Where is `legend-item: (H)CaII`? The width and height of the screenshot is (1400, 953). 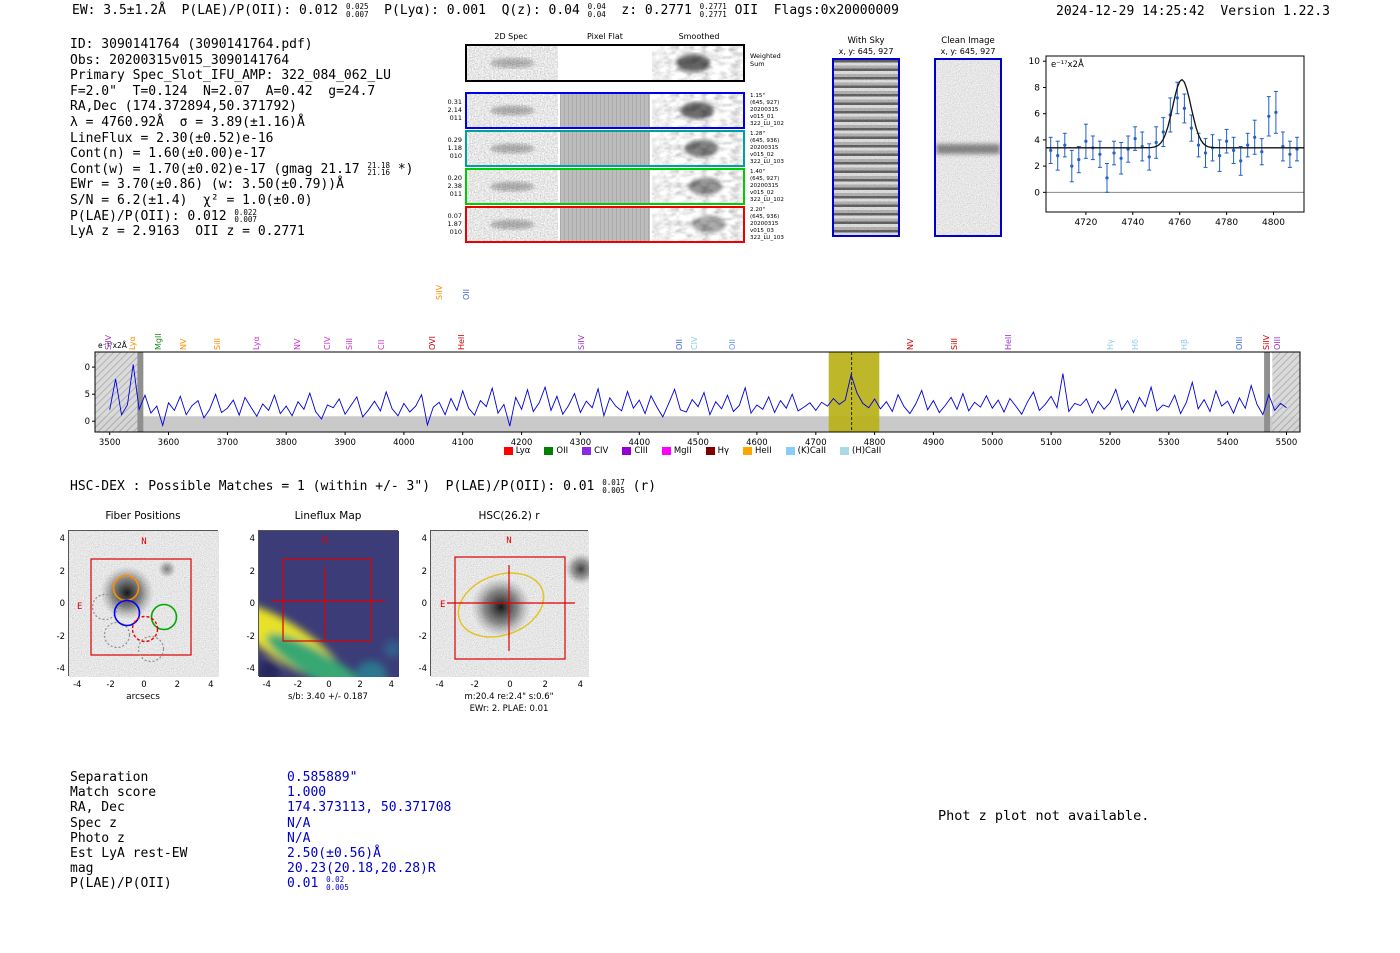 legend-item: (H)CaII is located at coordinates (860, 451).